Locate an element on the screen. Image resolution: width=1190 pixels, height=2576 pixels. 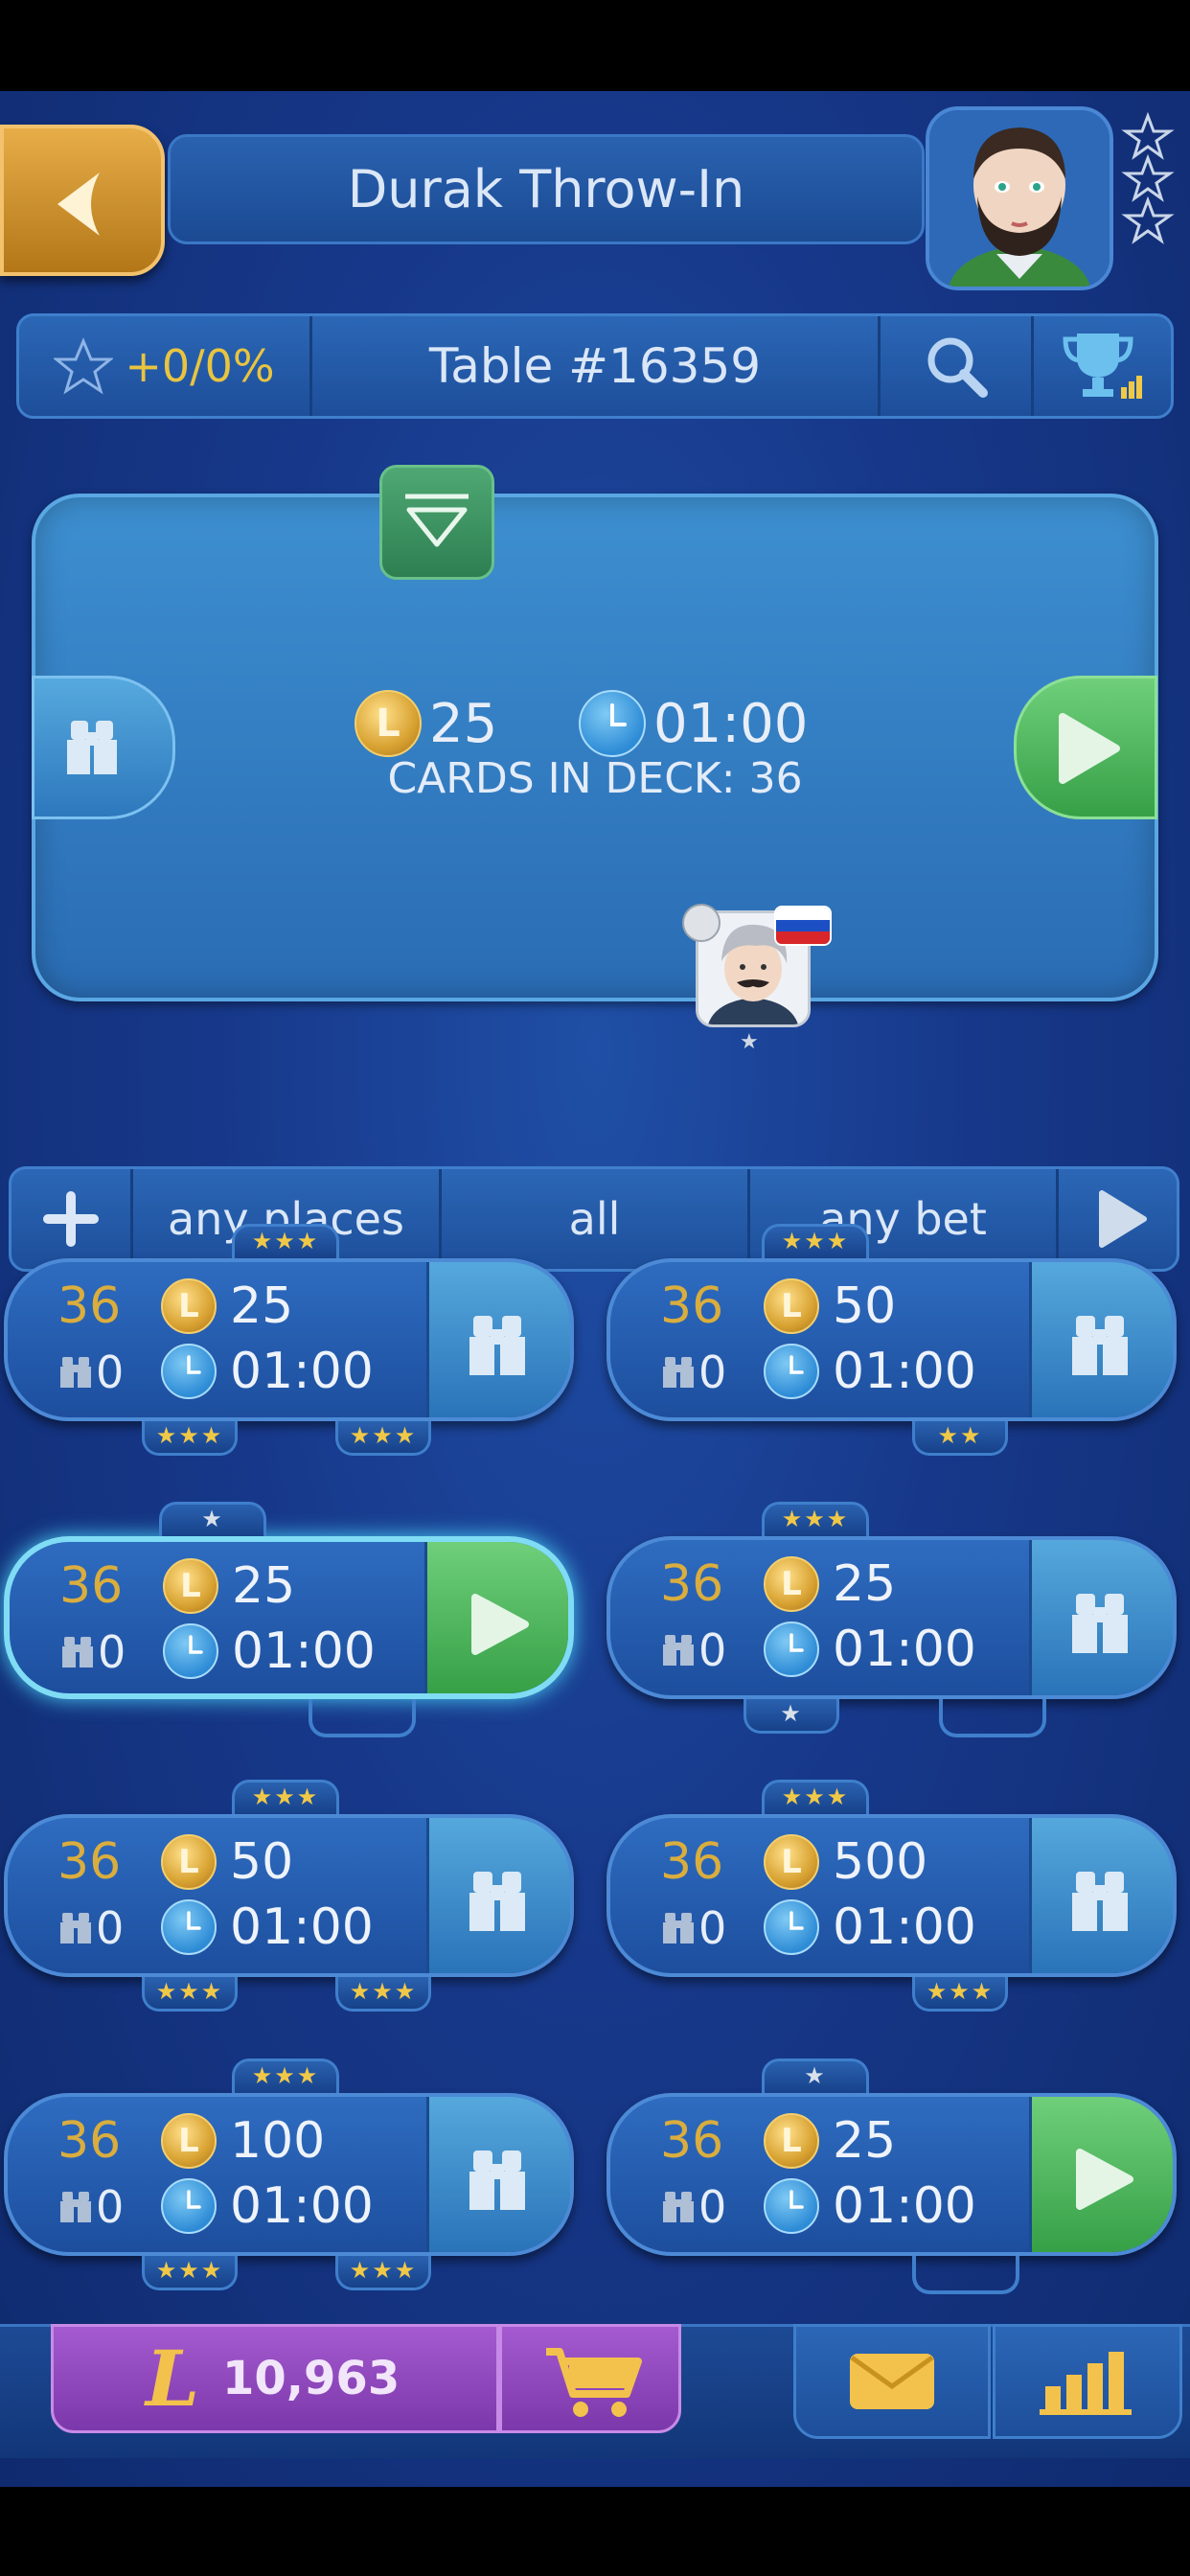
bar-chart-icon is located at coordinates (1086, 2383).